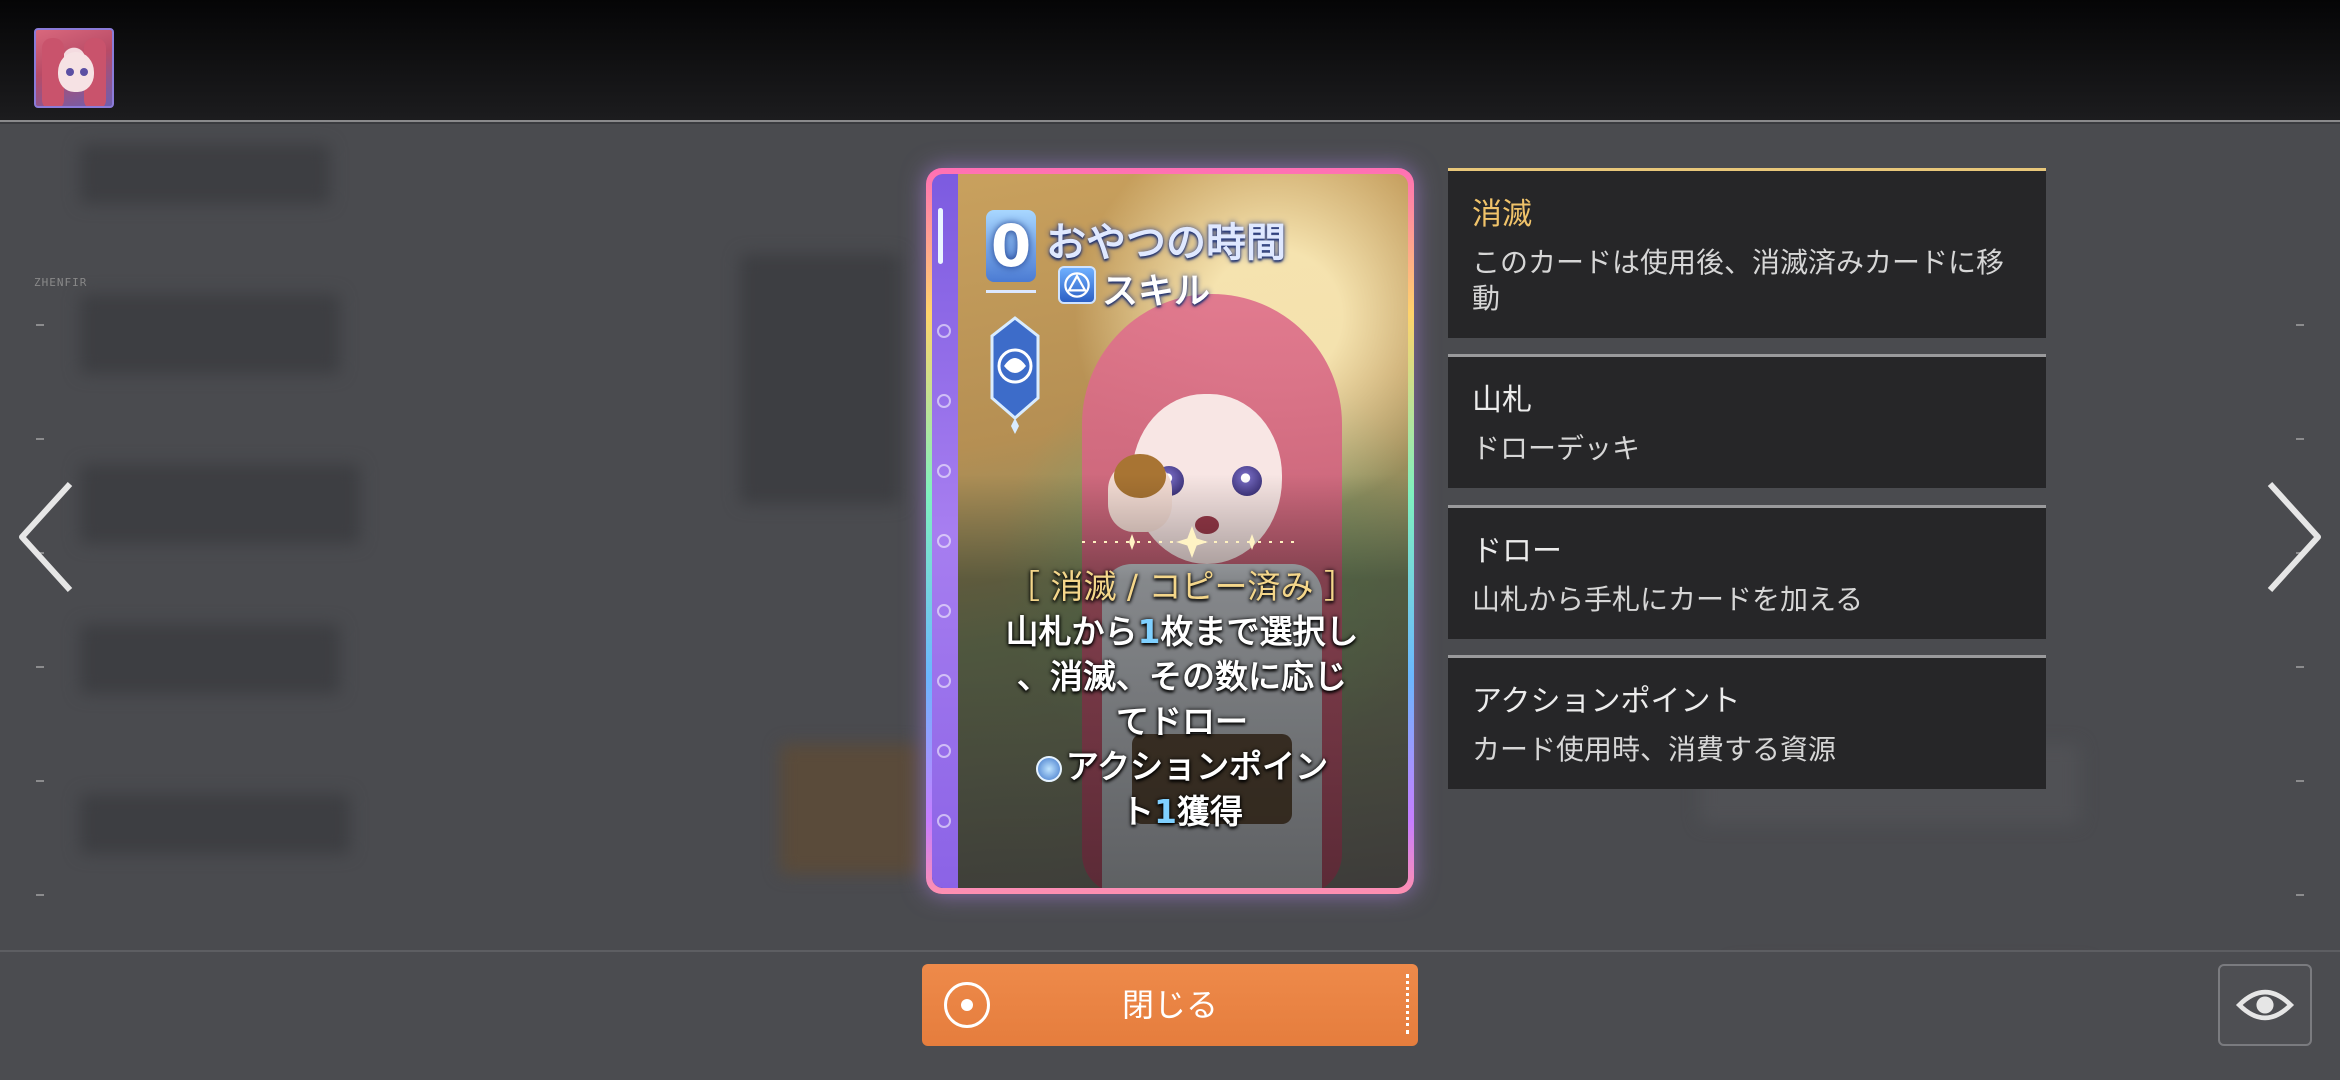 The height and width of the screenshot is (1080, 2340). What do you see at coordinates (1048, 768) in the screenshot?
I see `action-point-icon` at bounding box center [1048, 768].